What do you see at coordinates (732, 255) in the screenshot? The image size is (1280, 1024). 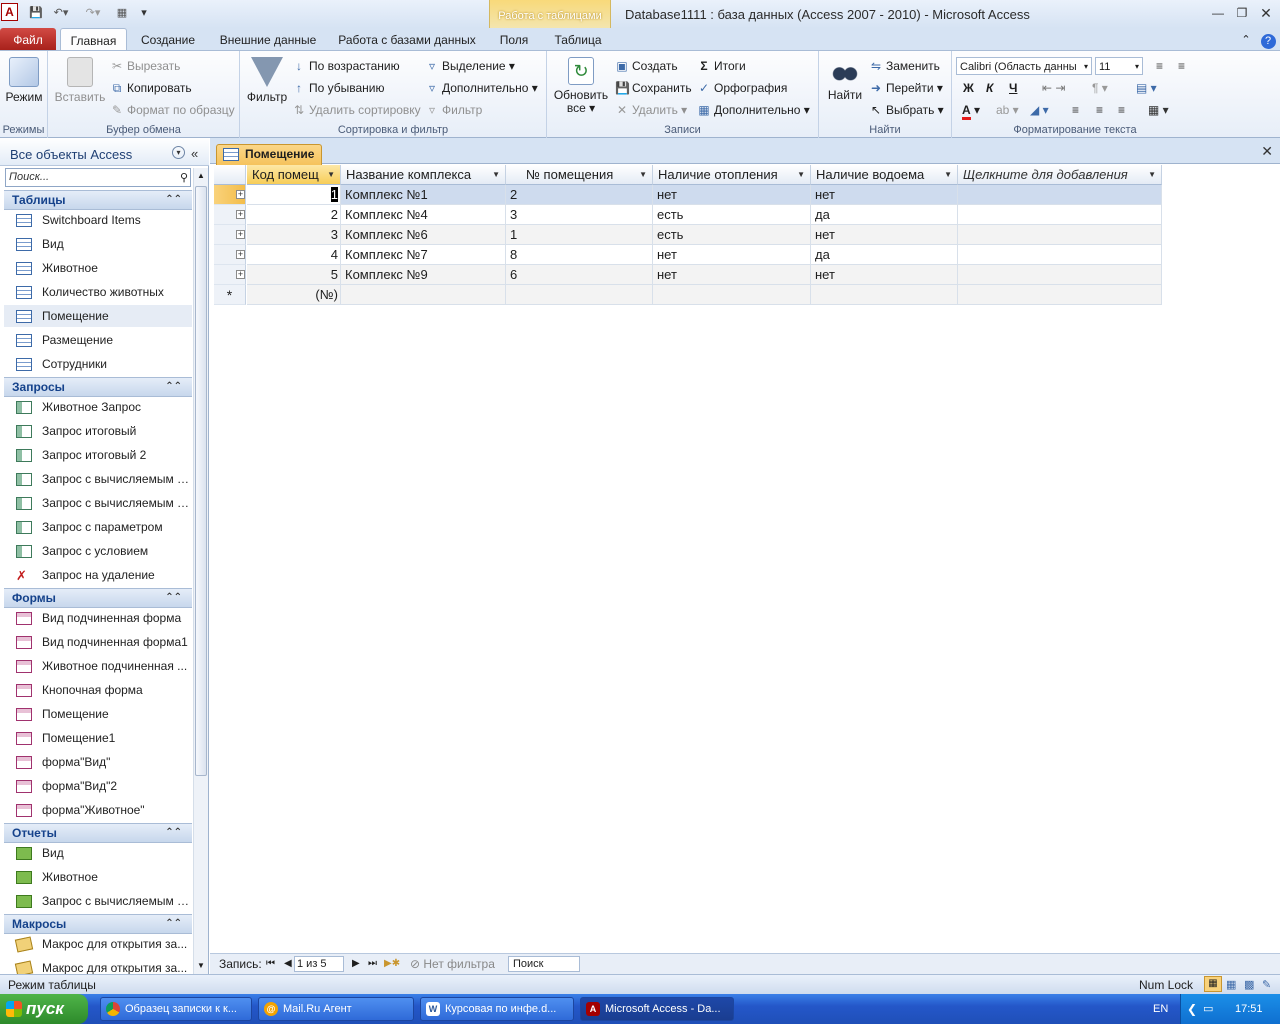 I see `cell-otoplenie: нет` at bounding box center [732, 255].